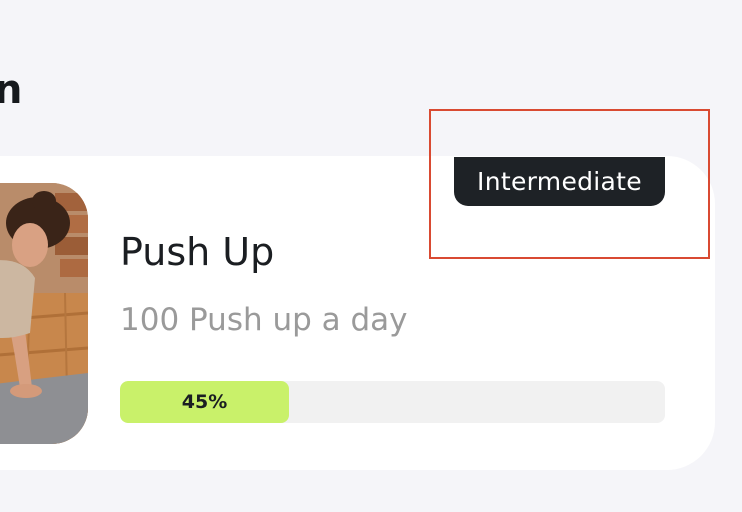  I want to click on workout-title: Push Up, so click(197, 252).